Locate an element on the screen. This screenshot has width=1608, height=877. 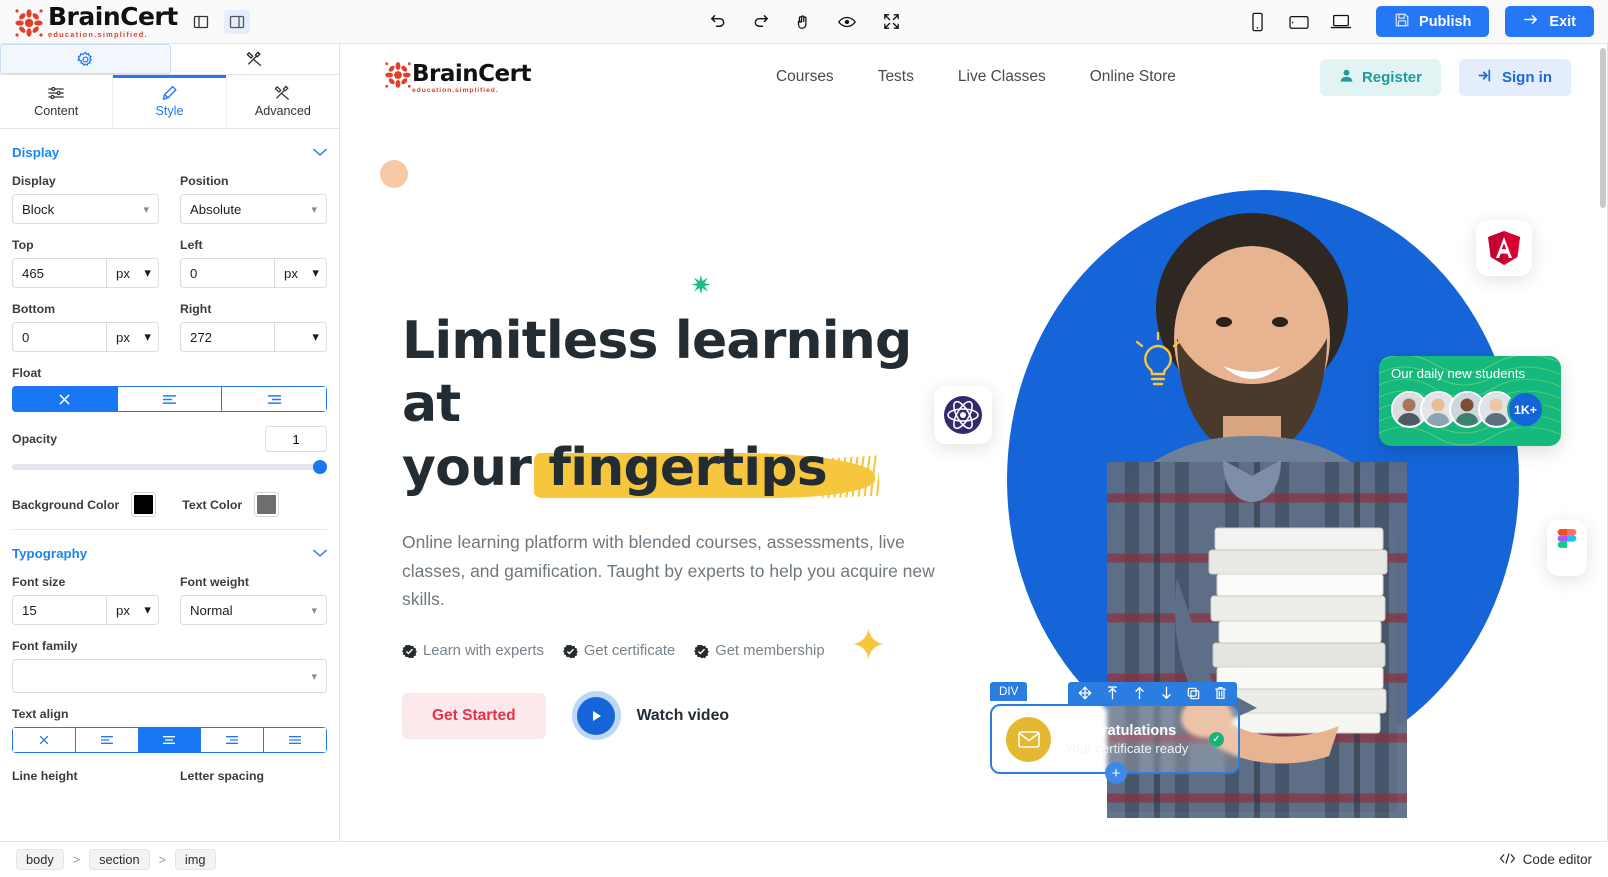
font-family-select: ▾ is located at coordinates (169, 676).